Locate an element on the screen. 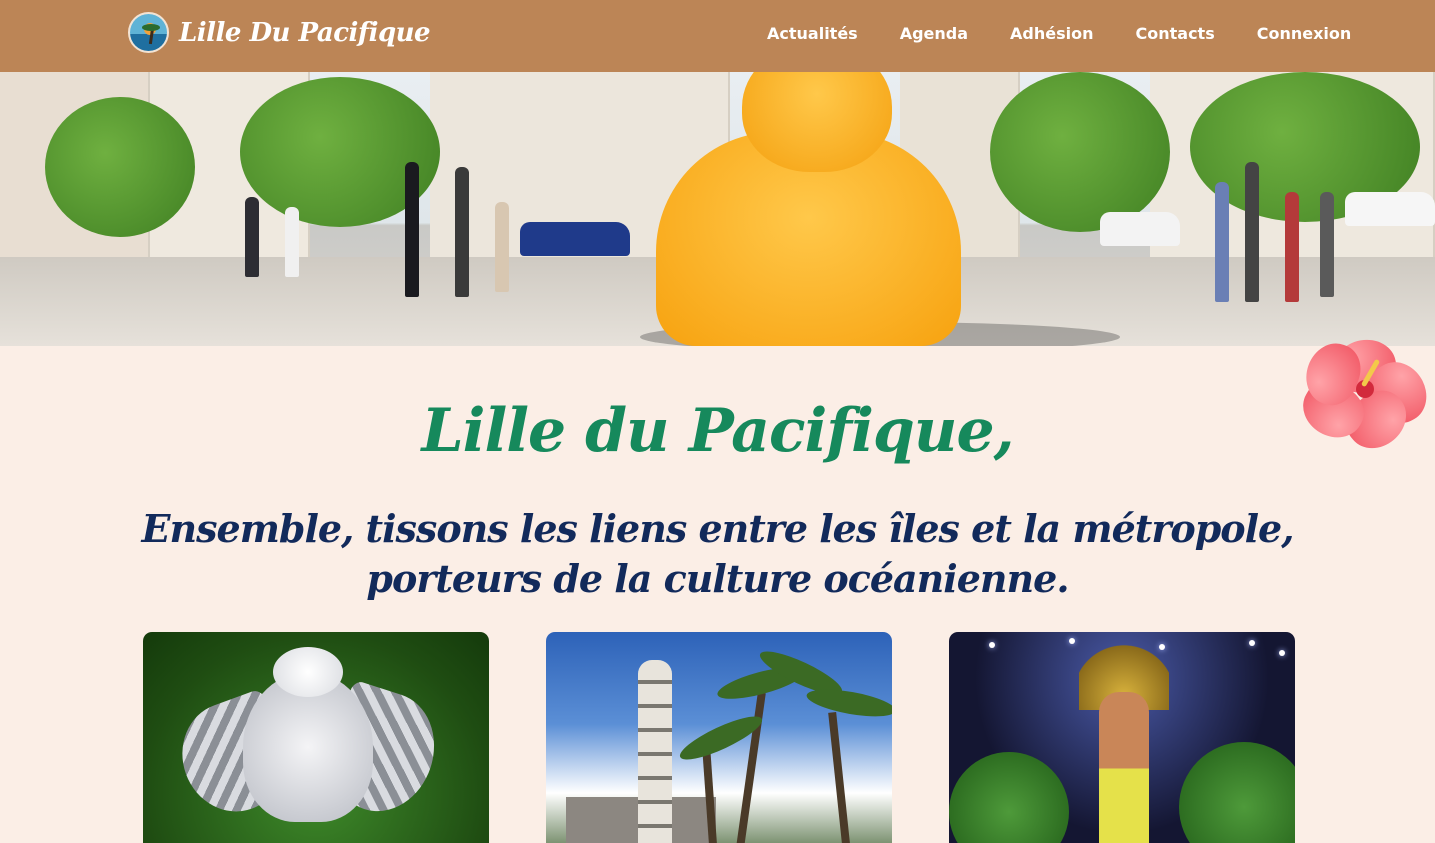  dancer-figure-icon is located at coordinates (1124, 767).